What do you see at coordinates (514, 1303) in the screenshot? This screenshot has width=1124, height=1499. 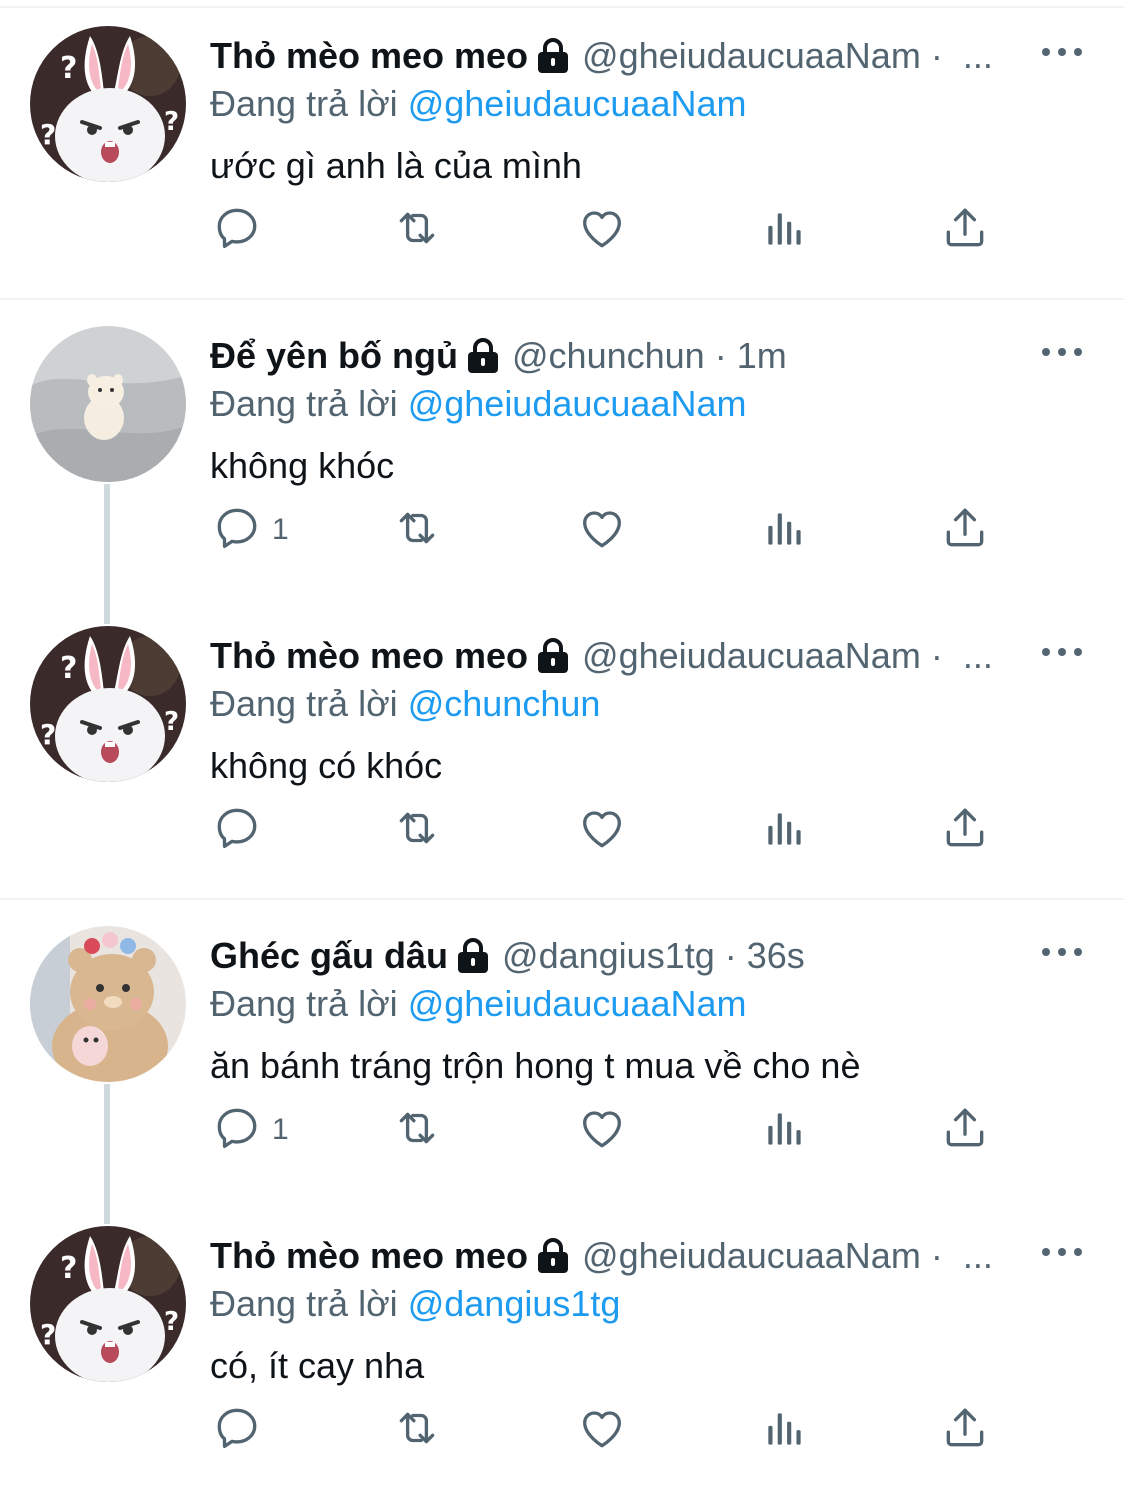 I see `reply-mention-link: @dangius1tg` at bounding box center [514, 1303].